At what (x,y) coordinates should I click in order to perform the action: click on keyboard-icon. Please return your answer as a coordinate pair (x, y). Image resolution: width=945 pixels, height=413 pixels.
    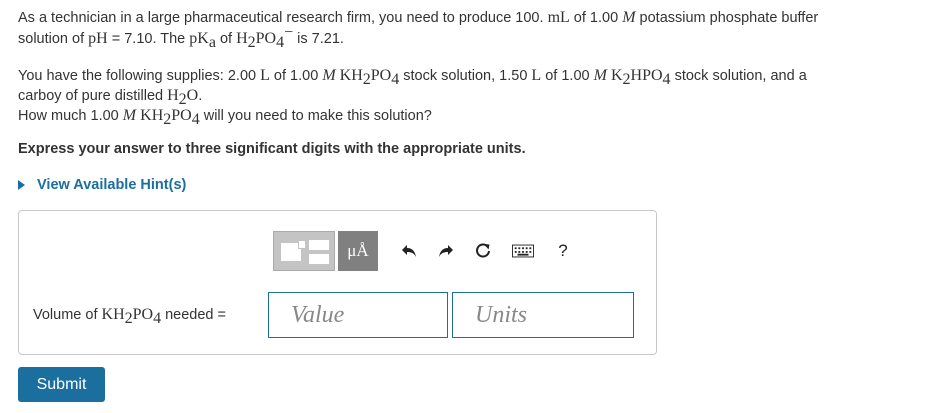
    Looking at the image, I should click on (523, 251).